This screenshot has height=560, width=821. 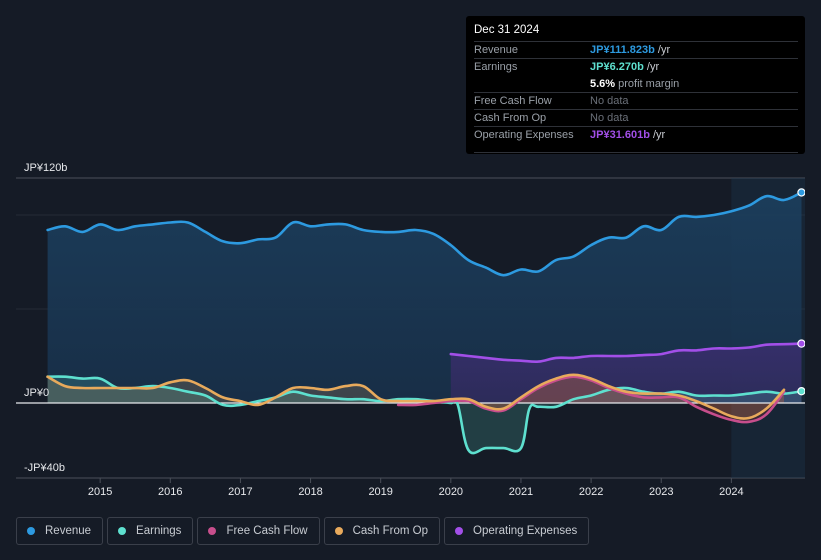 What do you see at coordinates (801, 343) in the screenshot?
I see `endpoint-operating-expenses` at bounding box center [801, 343].